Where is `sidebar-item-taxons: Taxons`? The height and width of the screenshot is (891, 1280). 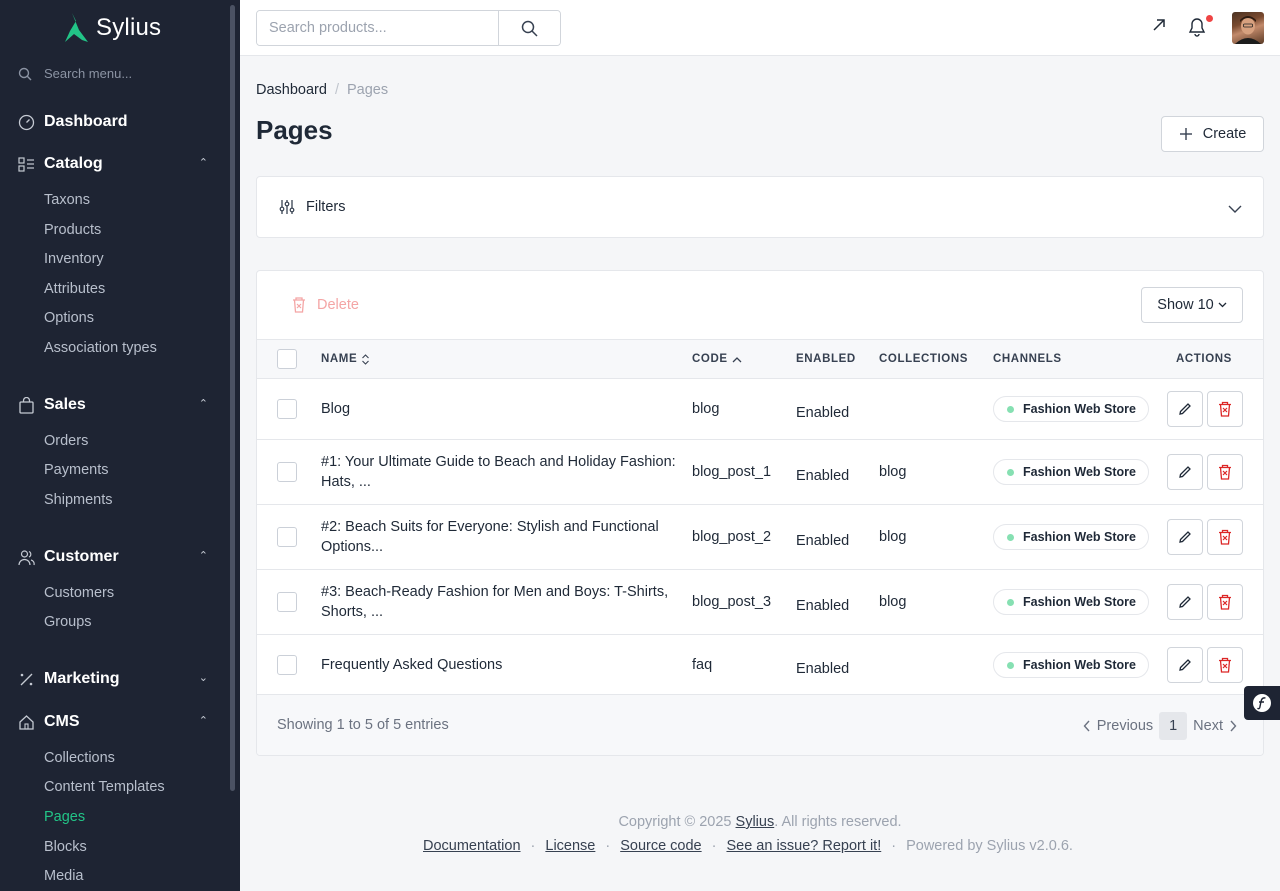 sidebar-item-taxons: Taxons is located at coordinates (67, 200).